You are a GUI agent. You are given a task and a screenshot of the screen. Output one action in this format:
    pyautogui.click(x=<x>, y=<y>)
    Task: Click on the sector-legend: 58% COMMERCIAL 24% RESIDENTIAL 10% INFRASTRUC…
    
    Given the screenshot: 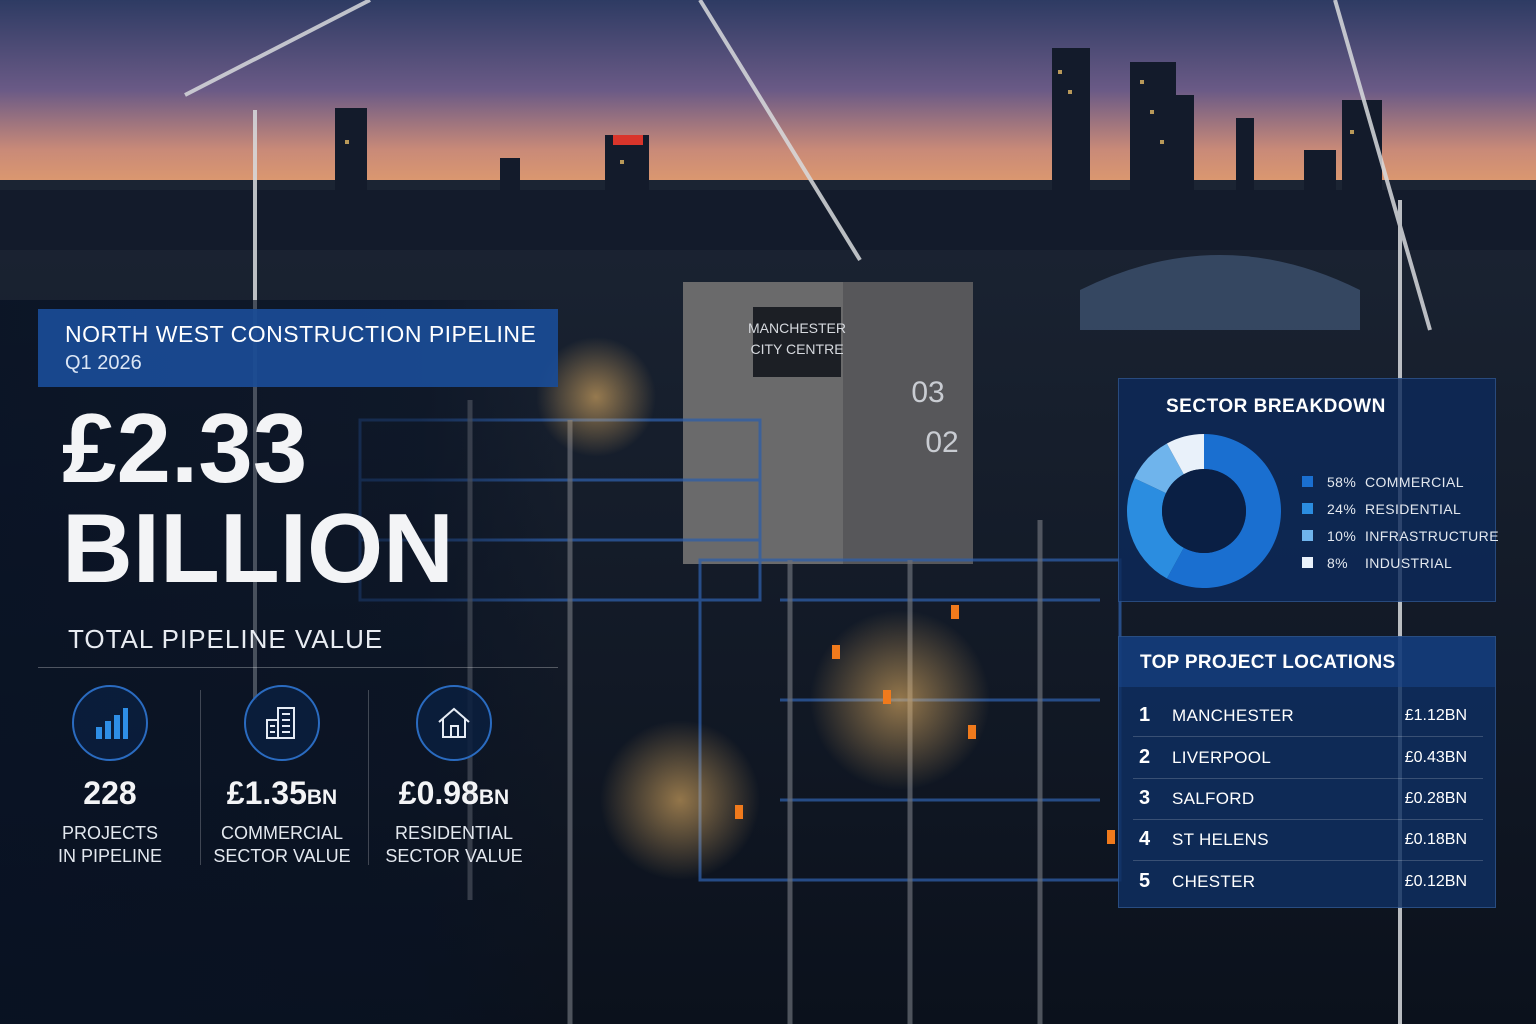 What is the action you would take?
    pyautogui.click(x=1400, y=522)
    